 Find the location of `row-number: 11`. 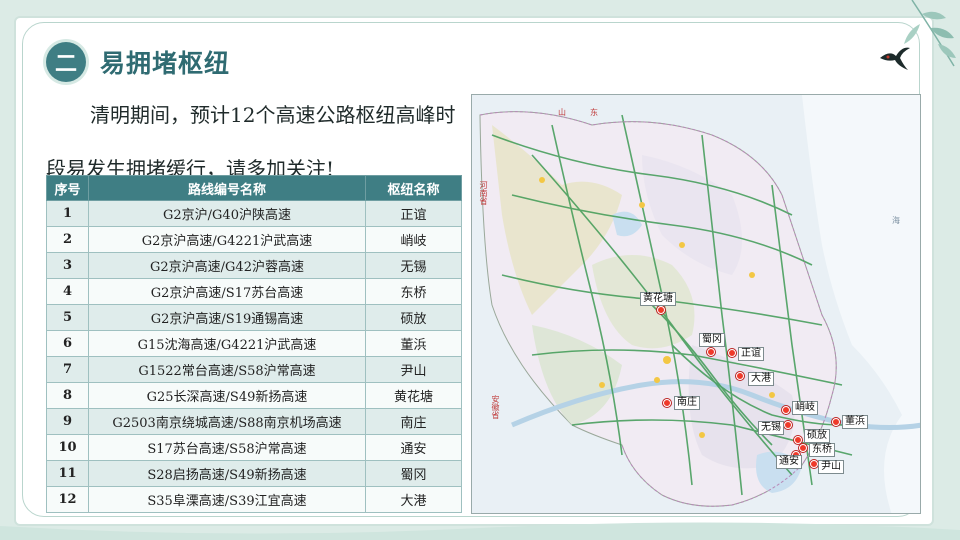

row-number: 11 is located at coordinates (67, 473).